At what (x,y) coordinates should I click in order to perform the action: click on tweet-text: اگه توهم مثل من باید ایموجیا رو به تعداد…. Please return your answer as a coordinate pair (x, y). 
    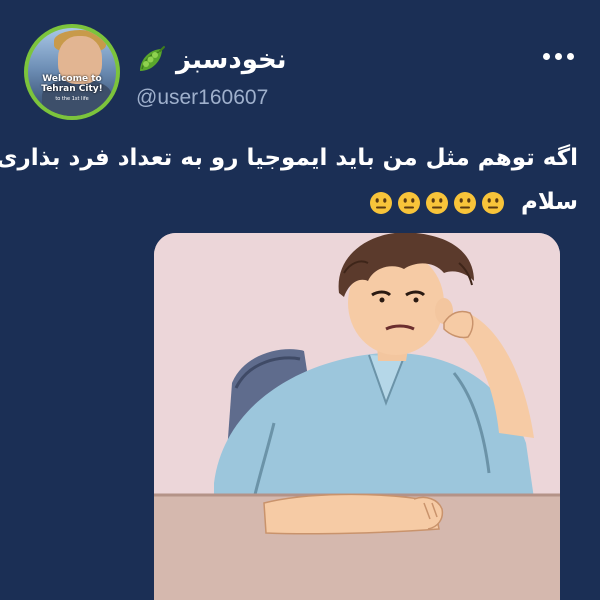
    Looking at the image, I should click on (289, 180).